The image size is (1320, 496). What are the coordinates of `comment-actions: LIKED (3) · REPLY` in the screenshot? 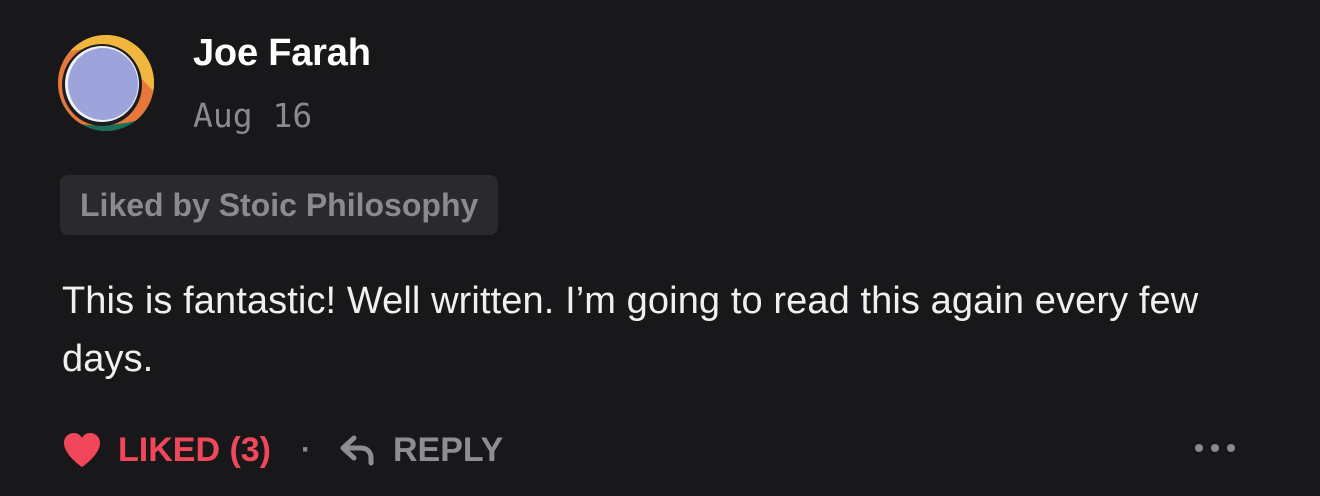 It's located at (282, 450).